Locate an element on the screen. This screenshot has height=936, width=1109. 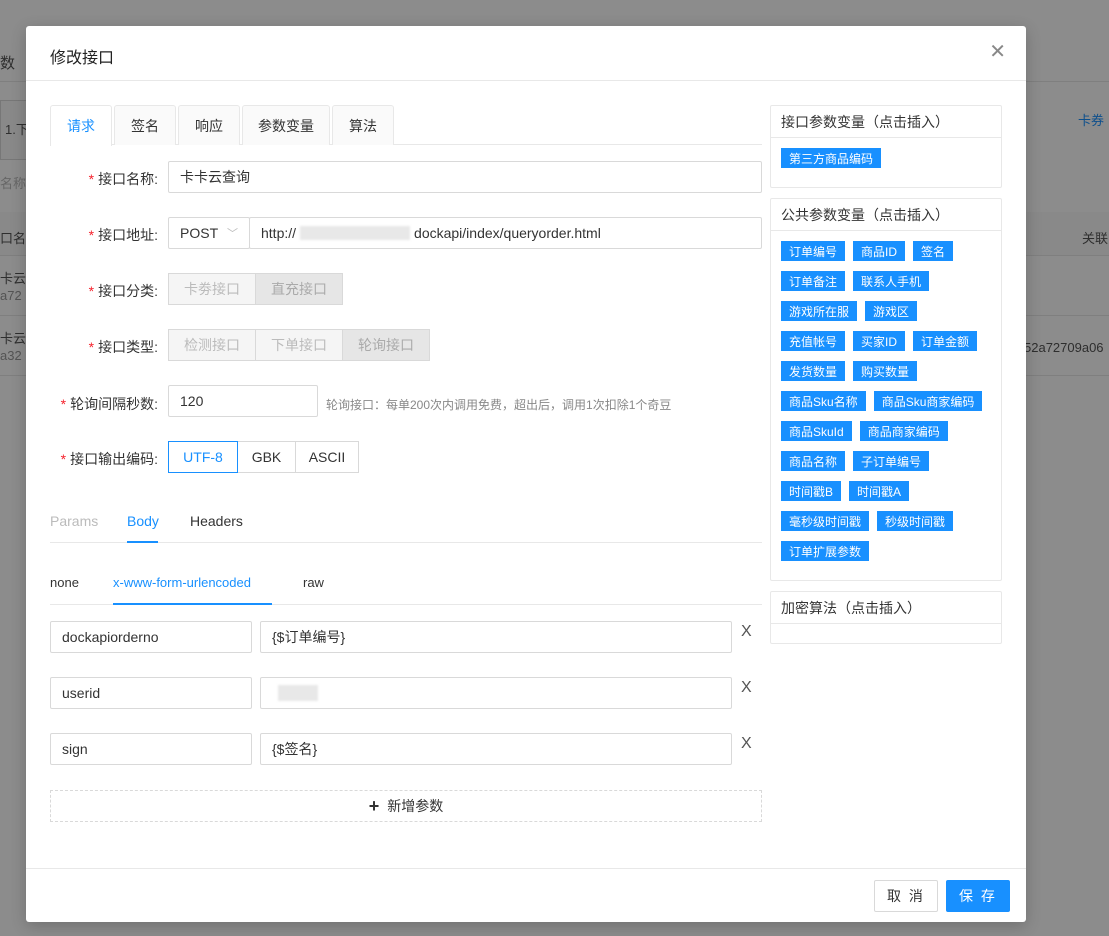
var-chip: 商品SkuId is located at coordinates (816, 431).